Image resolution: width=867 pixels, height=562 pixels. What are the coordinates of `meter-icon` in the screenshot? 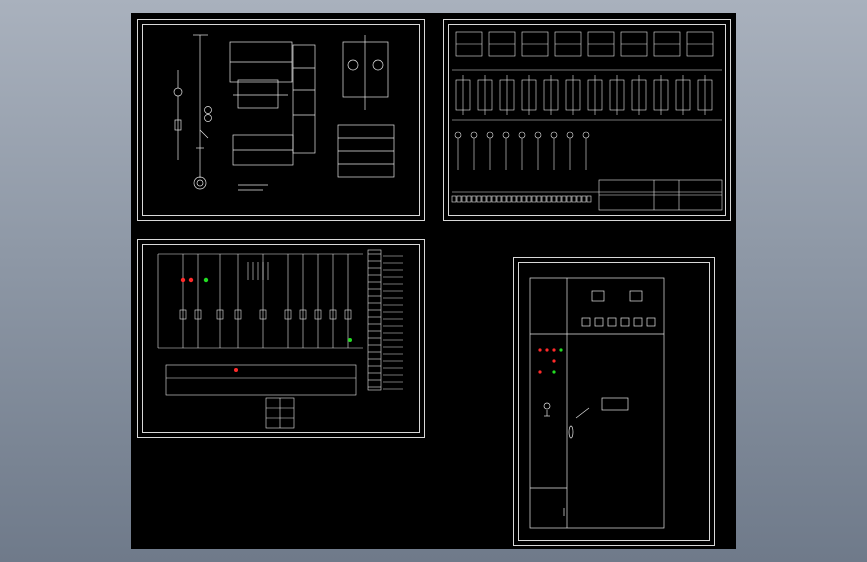 It's located at (617, 296).